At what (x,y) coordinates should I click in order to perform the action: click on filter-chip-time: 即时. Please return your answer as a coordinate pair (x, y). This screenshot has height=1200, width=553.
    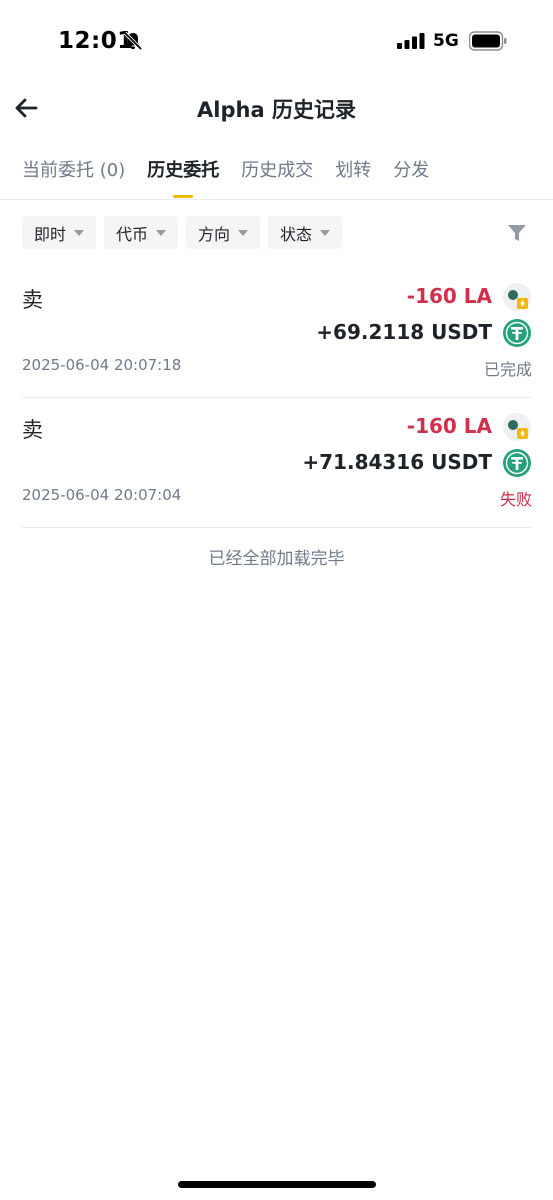
    Looking at the image, I should click on (59, 232).